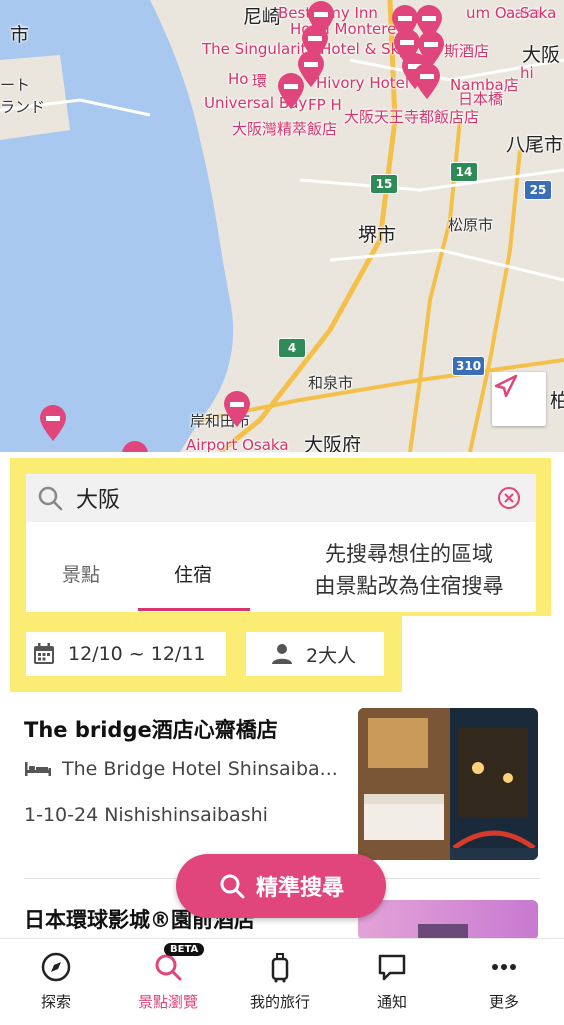 The width and height of the screenshot is (564, 1025). What do you see at coordinates (391, 1002) in the screenshot?
I see `nav-label: 通知` at bounding box center [391, 1002].